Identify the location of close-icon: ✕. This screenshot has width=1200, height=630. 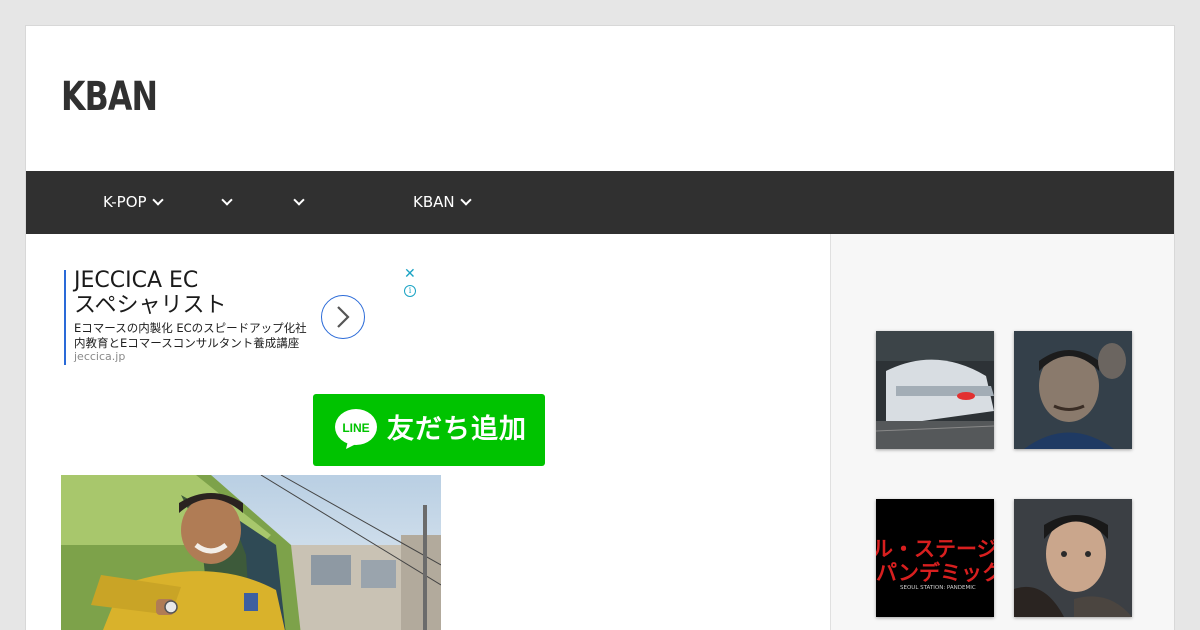
(410, 274).